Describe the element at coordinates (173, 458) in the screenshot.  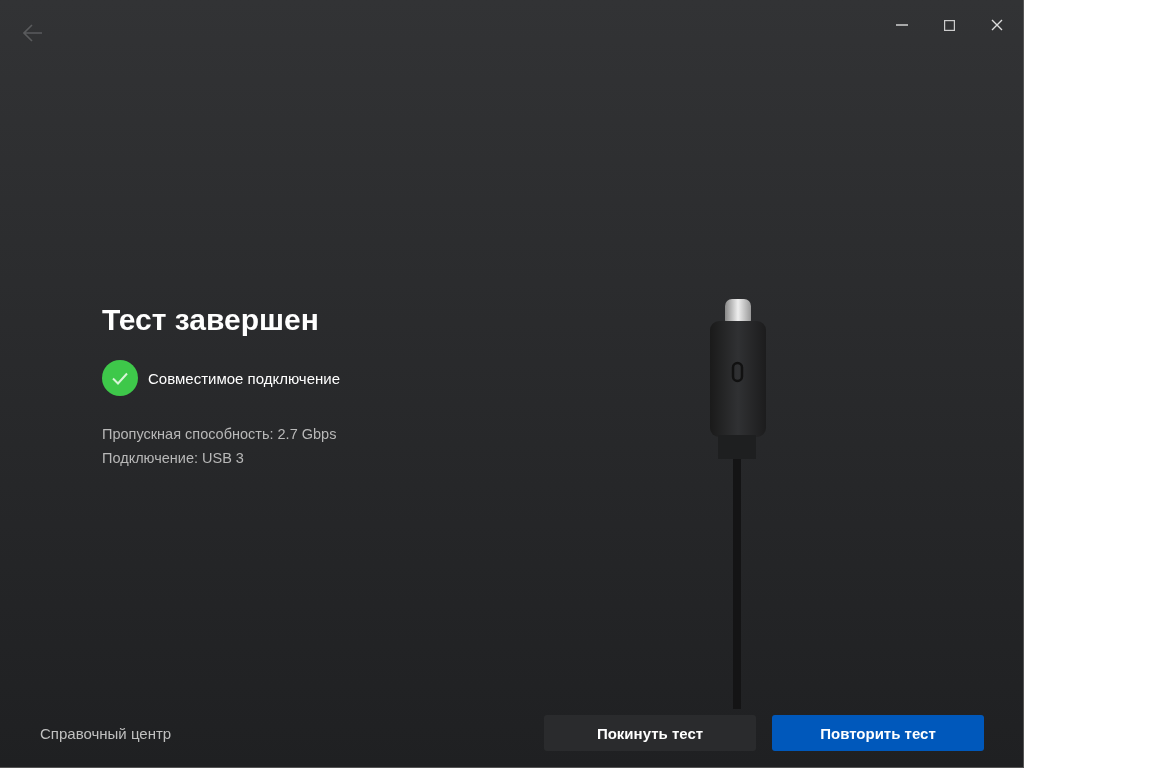
I see `detail-text: Подключение: USB 3` at that location.